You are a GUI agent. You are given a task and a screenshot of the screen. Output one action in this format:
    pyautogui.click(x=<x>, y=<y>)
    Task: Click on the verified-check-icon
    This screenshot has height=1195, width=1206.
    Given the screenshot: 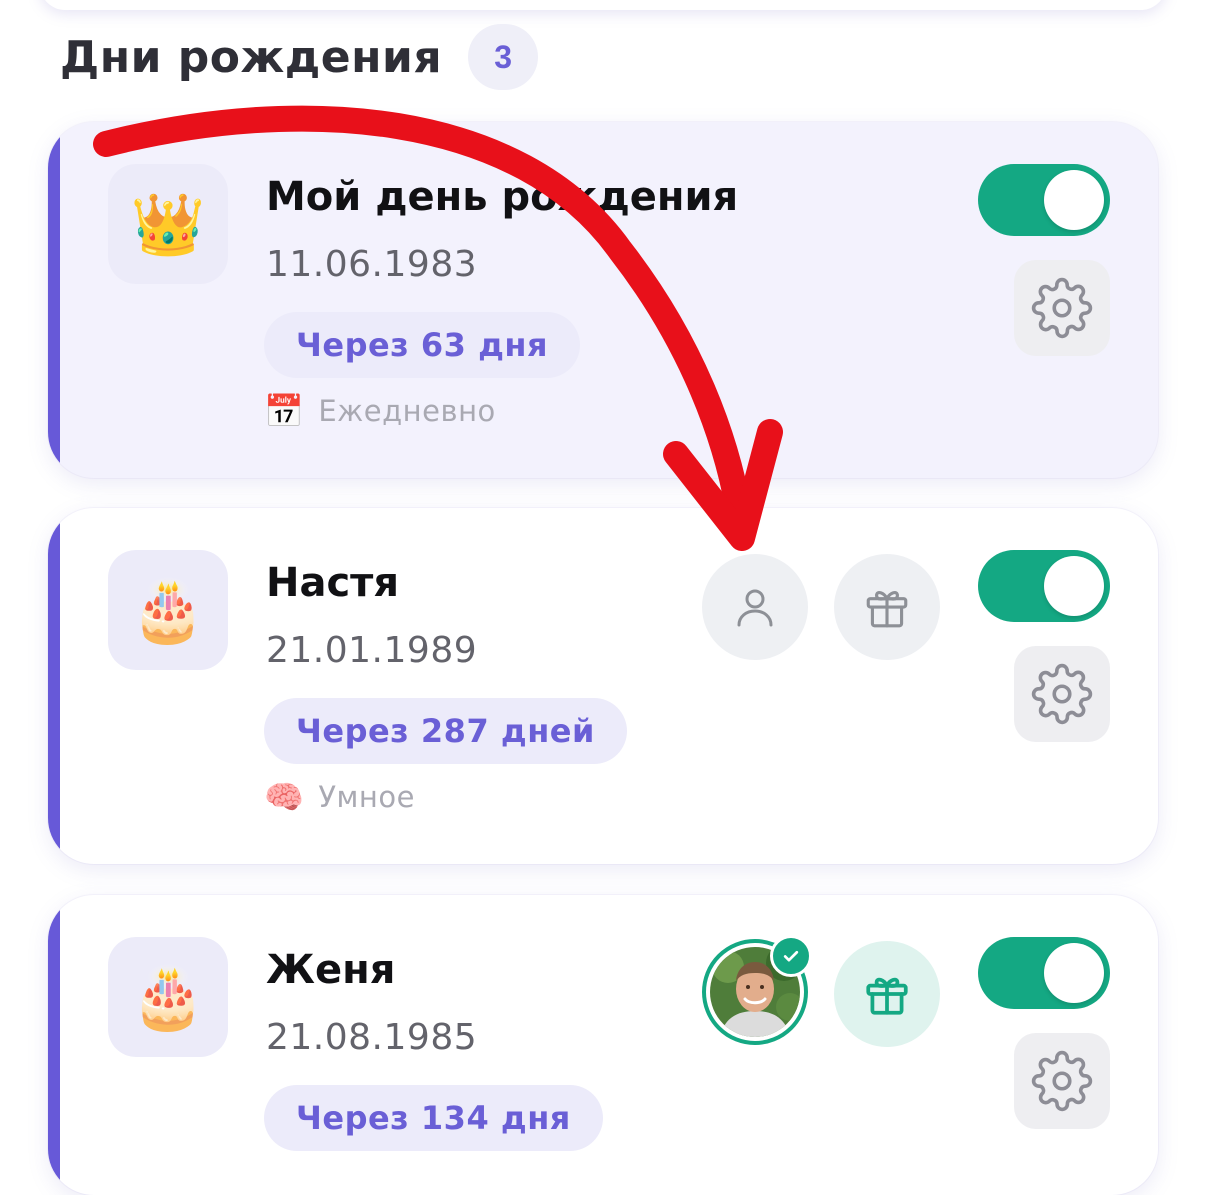 What is the action you would take?
    pyautogui.click(x=791, y=956)
    